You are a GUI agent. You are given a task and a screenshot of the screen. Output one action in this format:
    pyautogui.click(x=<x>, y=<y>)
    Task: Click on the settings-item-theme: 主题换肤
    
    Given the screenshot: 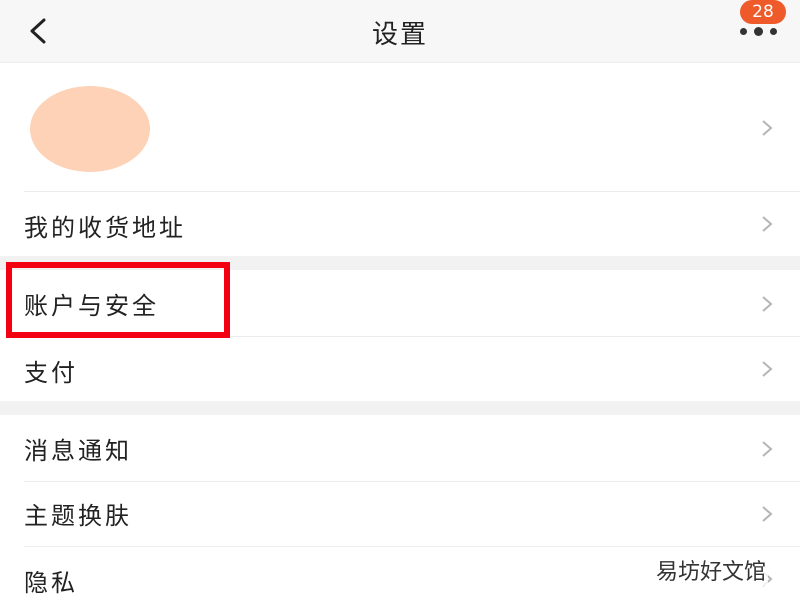 What is the action you would take?
    pyautogui.click(x=400, y=514)
    